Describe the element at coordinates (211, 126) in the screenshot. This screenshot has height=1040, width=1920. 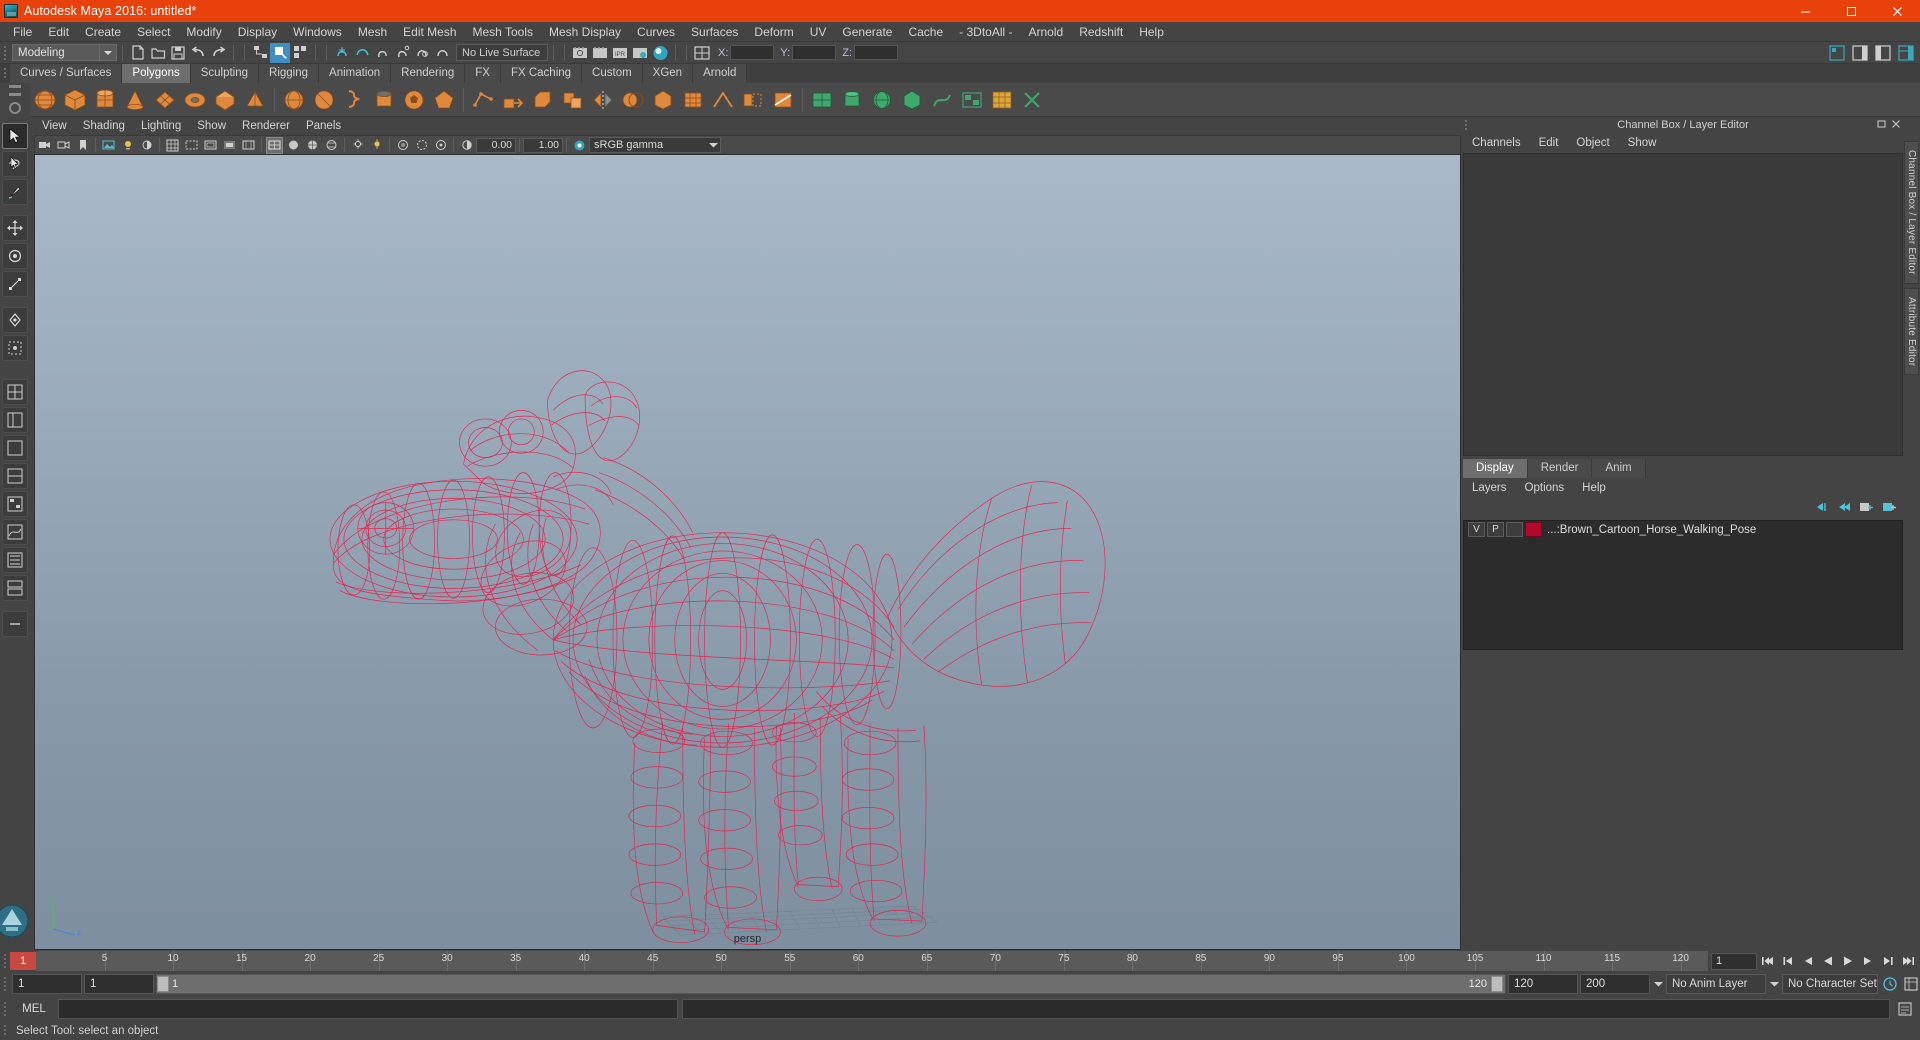
I see `viewport-menu-show: Show` at that location.